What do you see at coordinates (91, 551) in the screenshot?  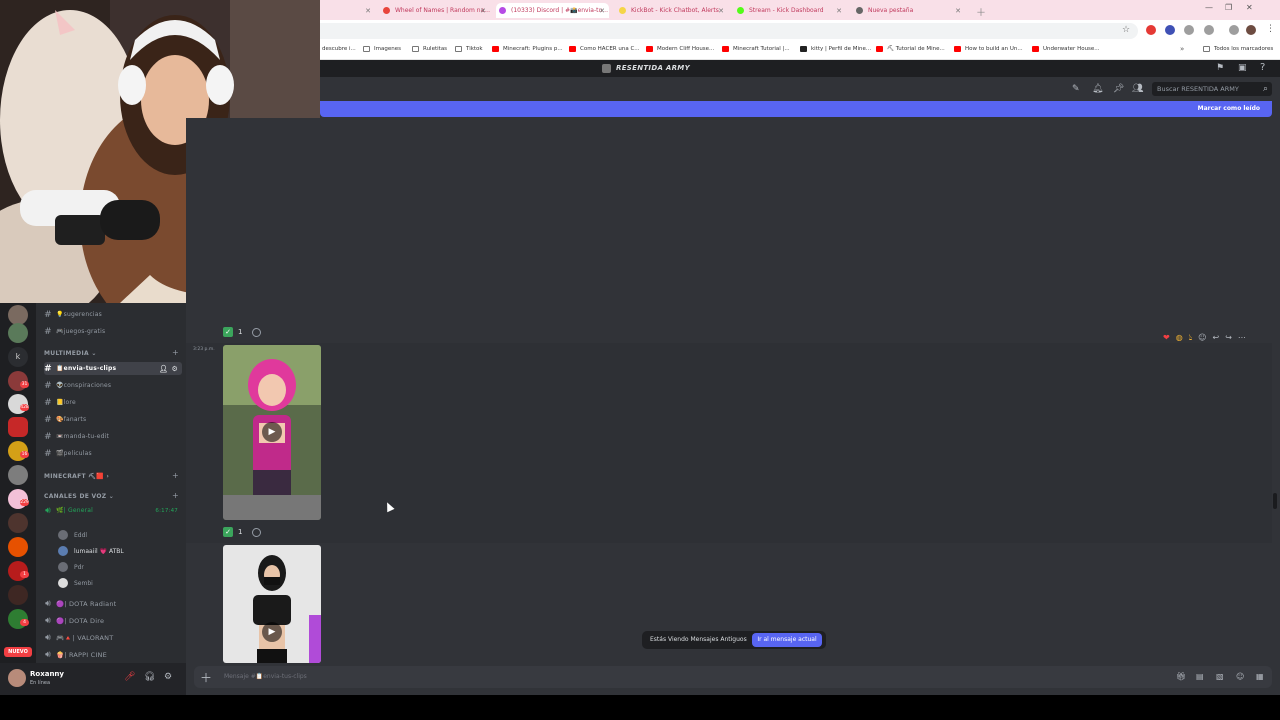 I see `voice-user: lumaaiil 💗 ATBL` at bounding box center [91, 551].